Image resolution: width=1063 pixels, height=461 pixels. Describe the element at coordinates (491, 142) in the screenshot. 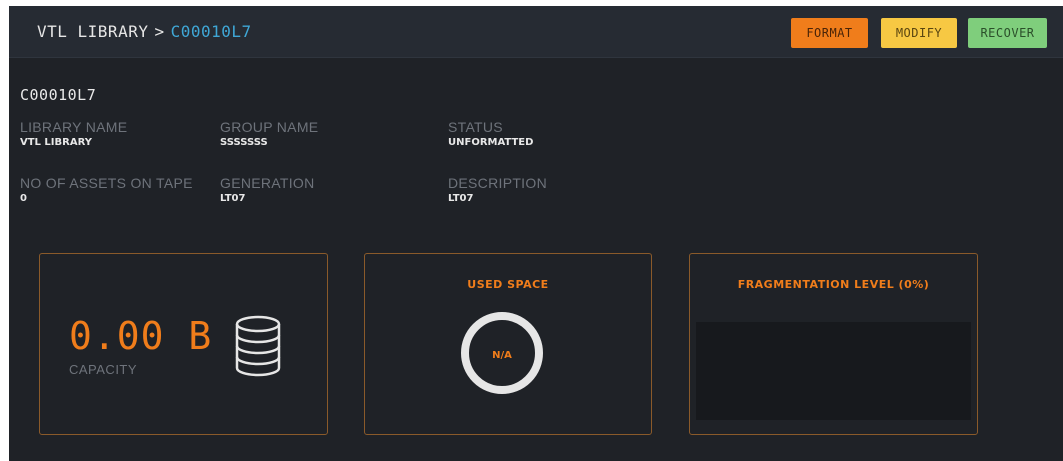

I see `status-value: UNFORMATTED` at that location.